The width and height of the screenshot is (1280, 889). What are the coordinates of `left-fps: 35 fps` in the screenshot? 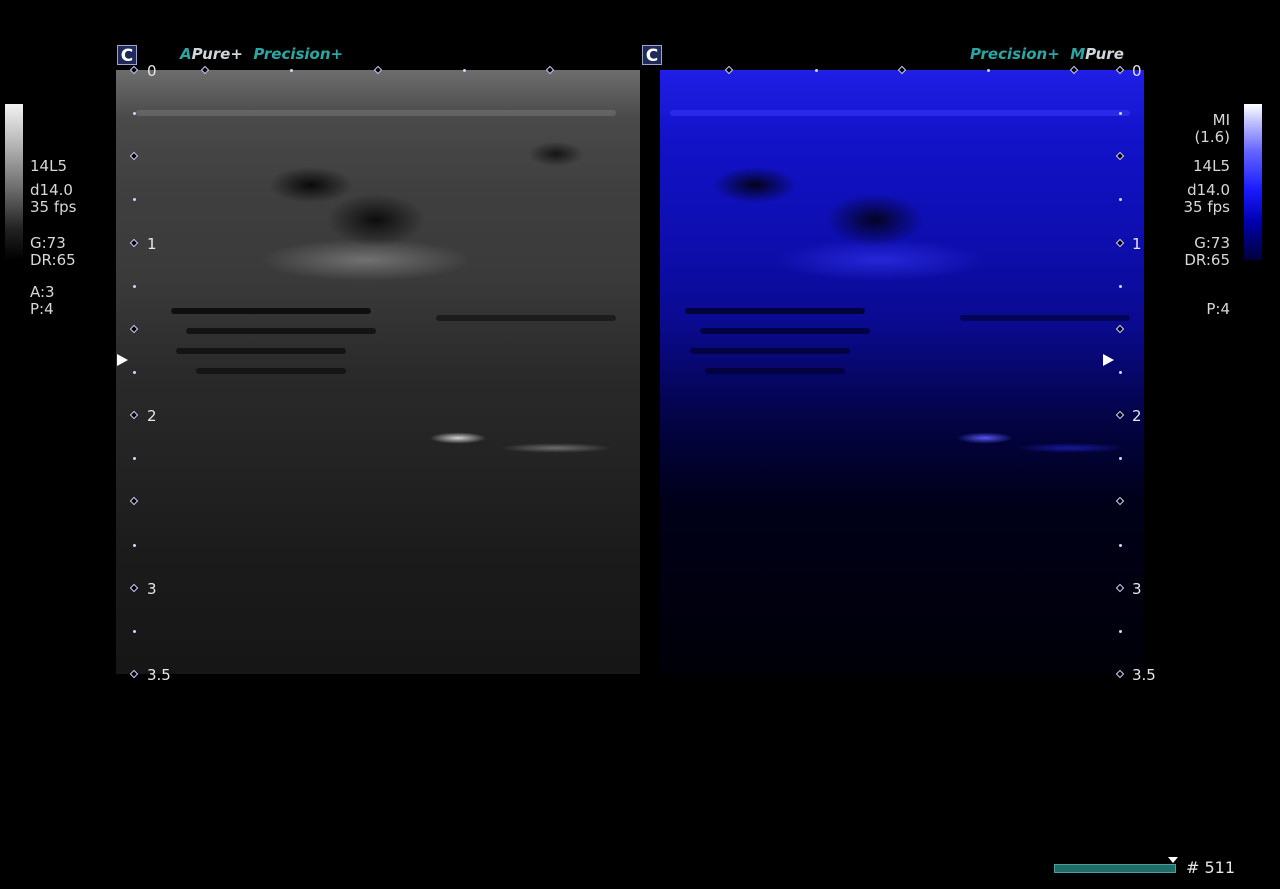 It's located at (53, 207).